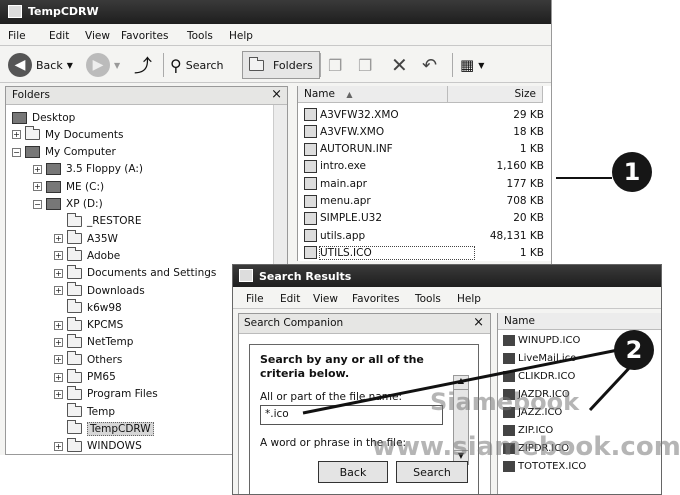 This screenshot has height=495, width=680. What do you see at coordinates (67, 134) in the screenshot?
I see `tree-item: + My Documents` at bounding box center [67, 134].